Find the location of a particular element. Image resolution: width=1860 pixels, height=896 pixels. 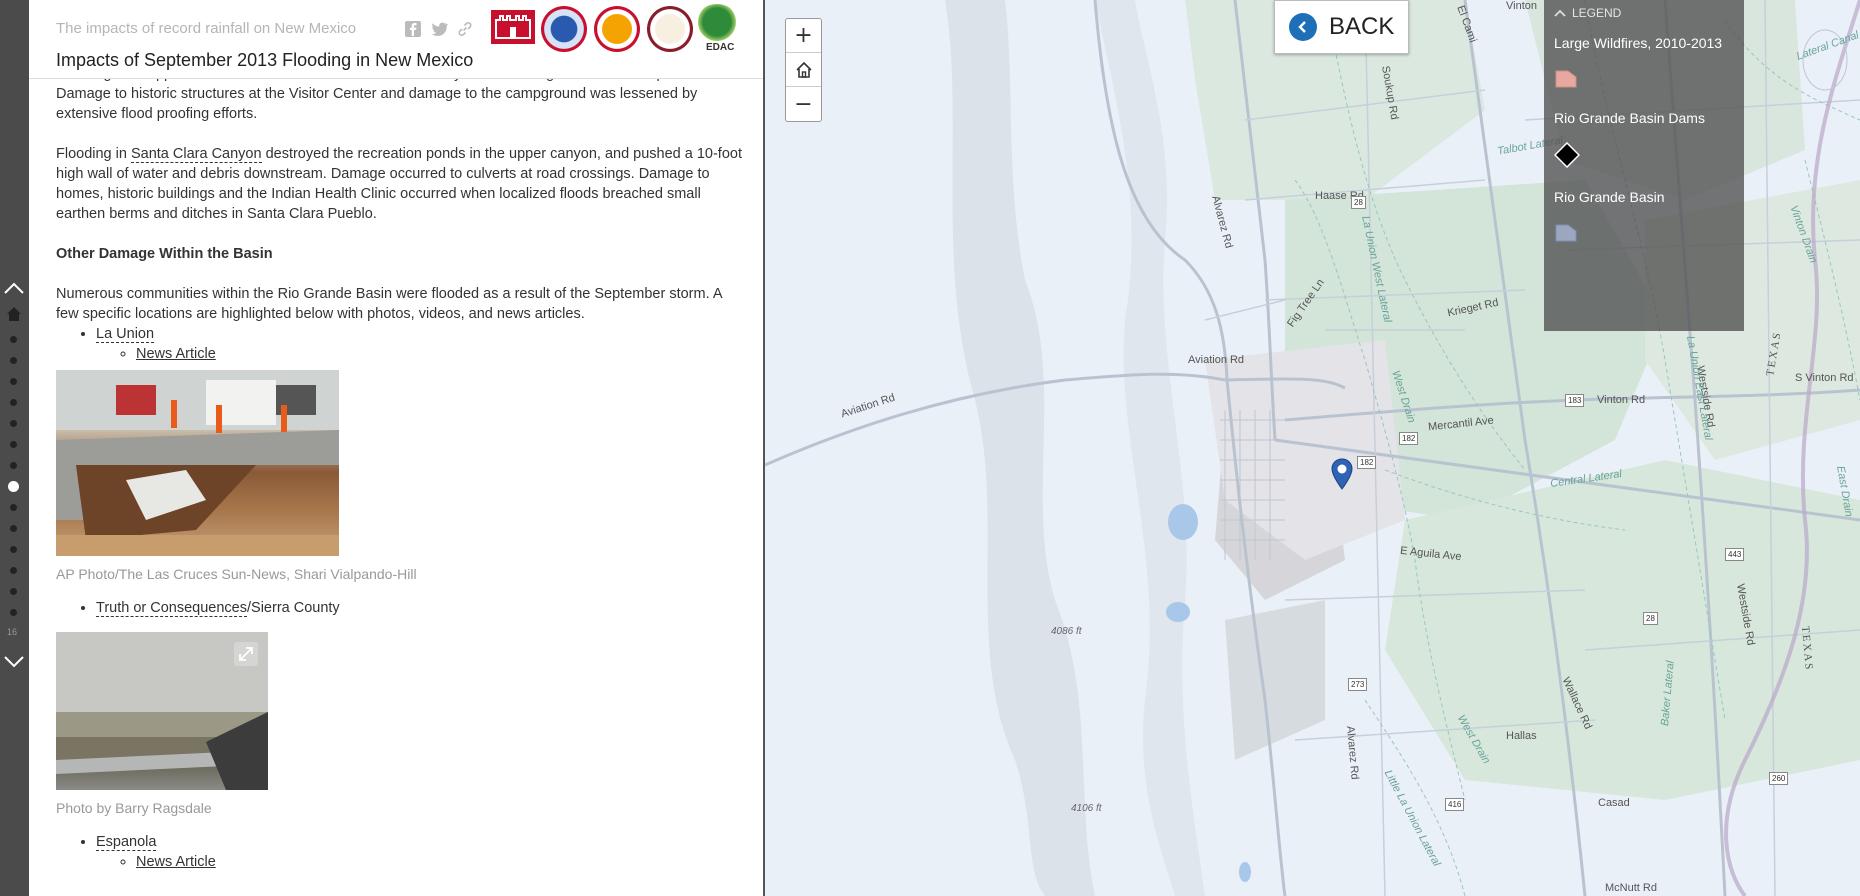

road-label: Casad is located at coordinates (1614, 803).